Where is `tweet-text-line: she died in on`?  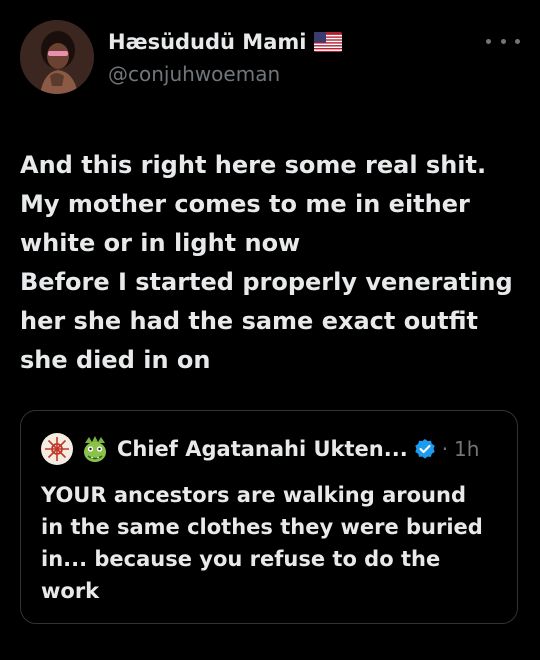
tweet-text-line: she died in on is located at coordinates (115, 360).